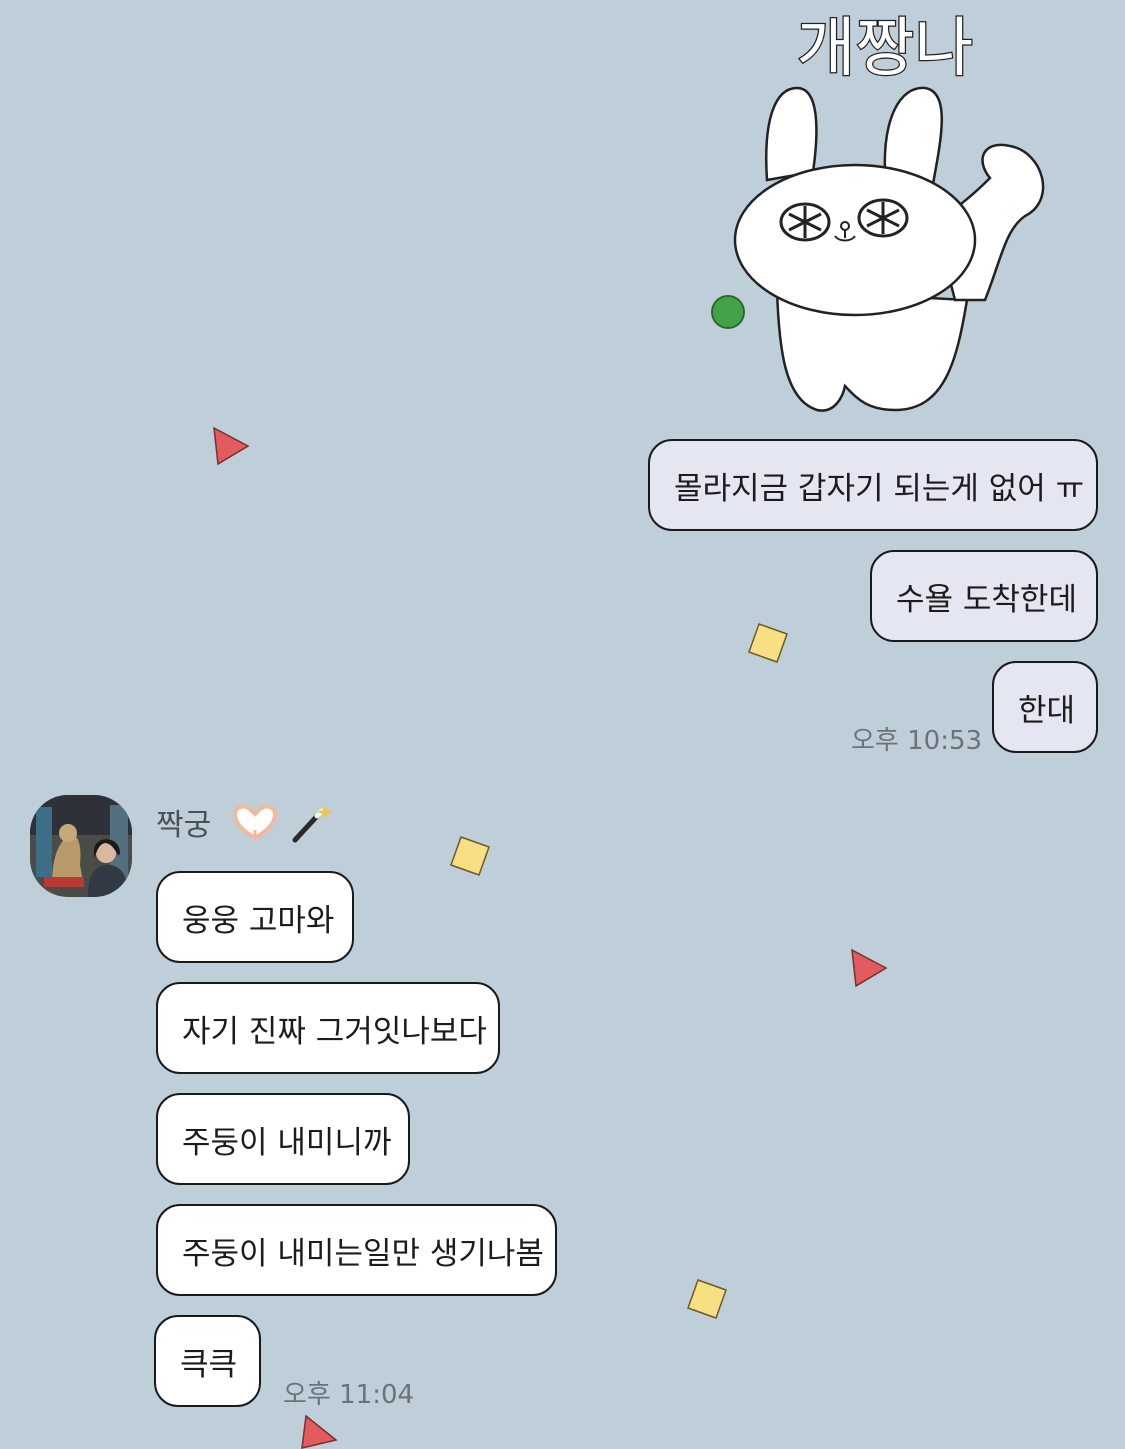 The image size is (1125, 1449). I want to click on message-bubble-incoming: 주둥이 내미니까, so click(283, 1139).